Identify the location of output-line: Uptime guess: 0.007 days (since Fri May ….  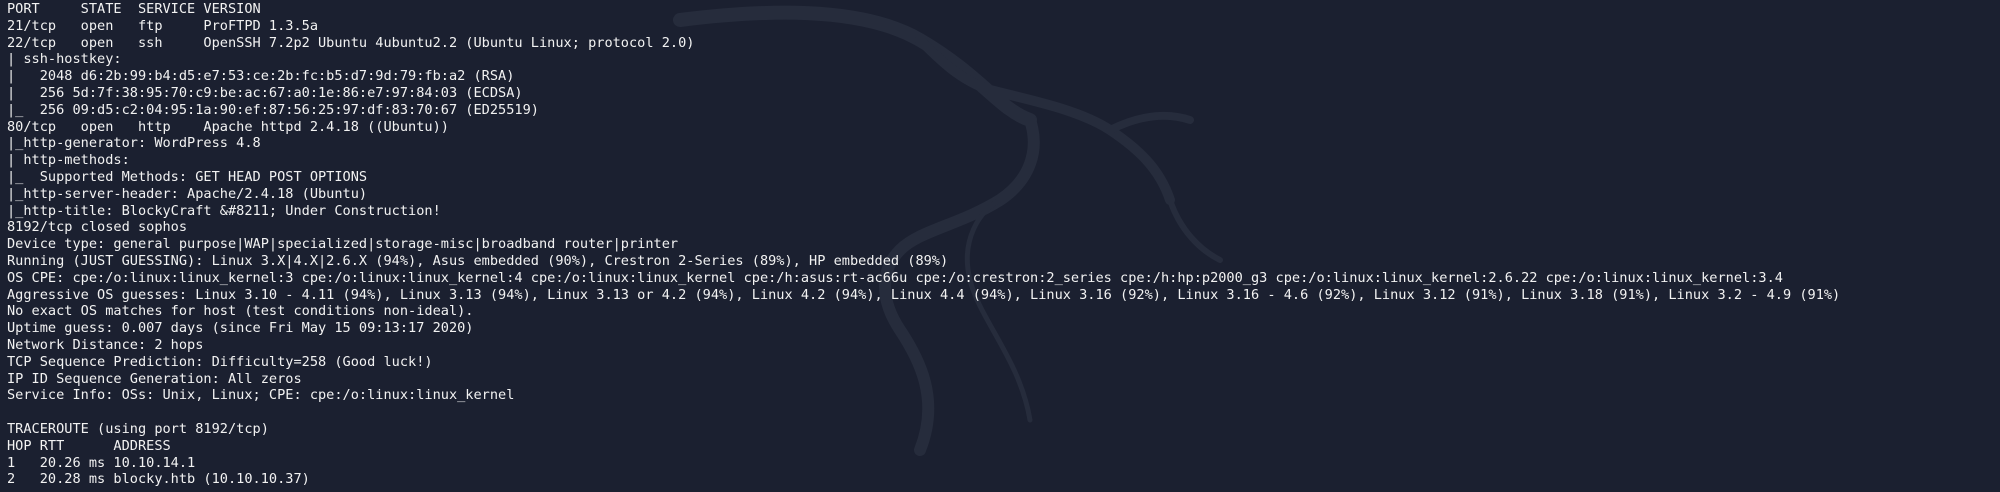
(240, 328).